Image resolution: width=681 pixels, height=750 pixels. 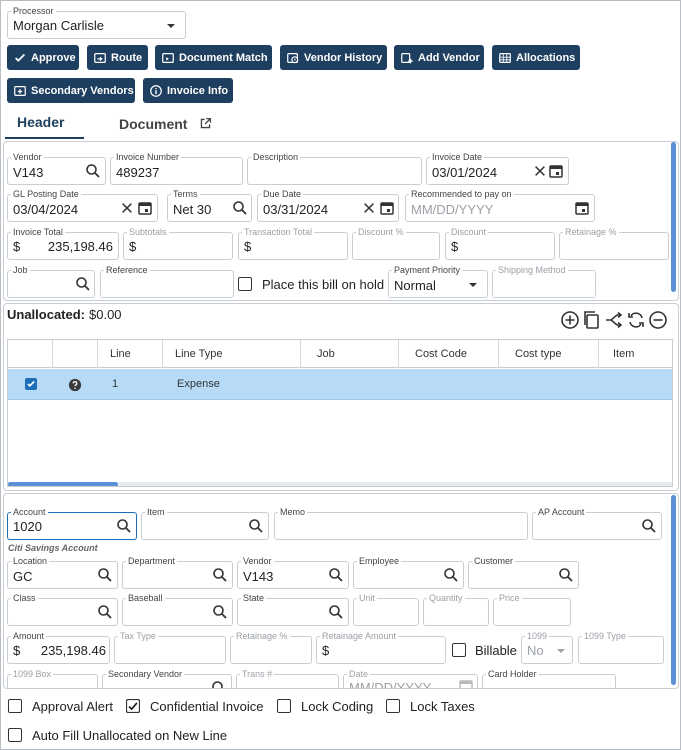 I want to click on account-field: Account 1020, so click(x=72, y=523).